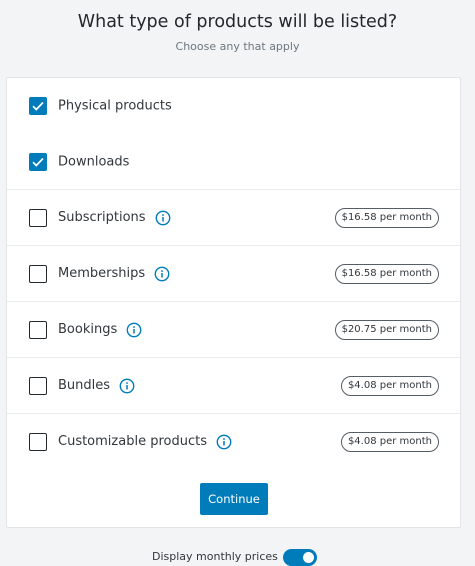  I want to click on product-type-row-bookings: Bookings $20.75 per month, so click(233, 329).